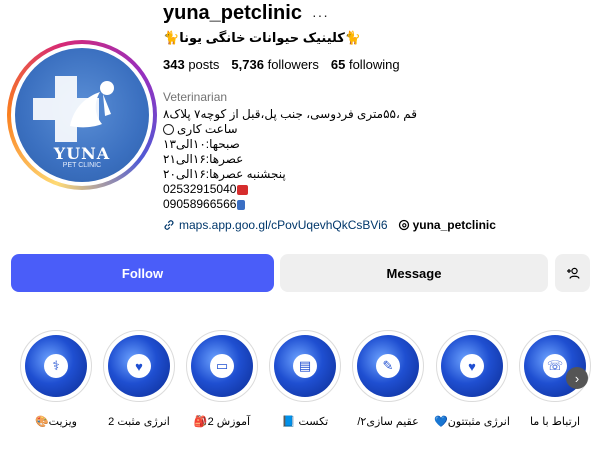 The width and height of the screenshot is (600, 461). I want to click on highlight-label: عقیم سازی۲/, so click(388, 422).